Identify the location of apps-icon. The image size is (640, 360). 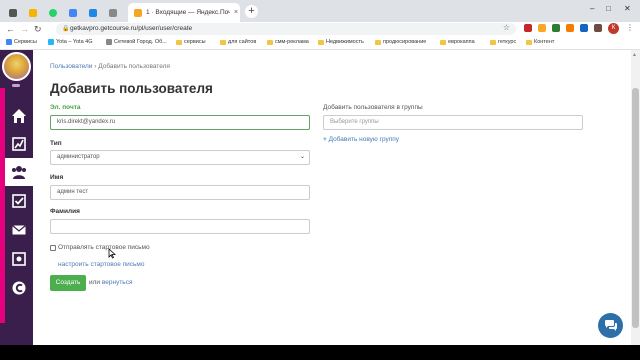
(9, 42).